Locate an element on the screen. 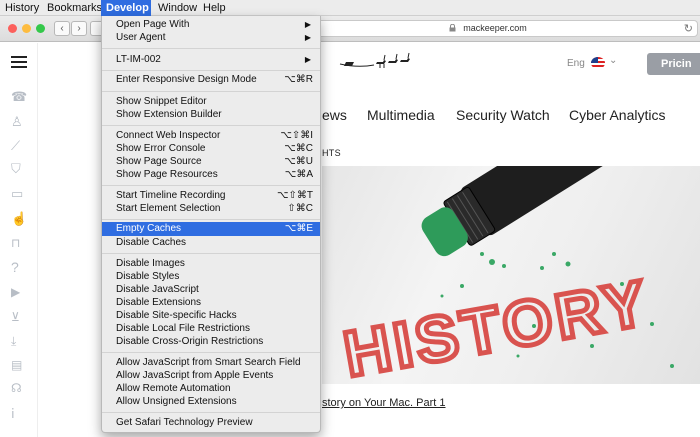 This screenshot has width=700, height=437. address-bar: mackeeper.com ↻ is located at coordinates (495, 28).